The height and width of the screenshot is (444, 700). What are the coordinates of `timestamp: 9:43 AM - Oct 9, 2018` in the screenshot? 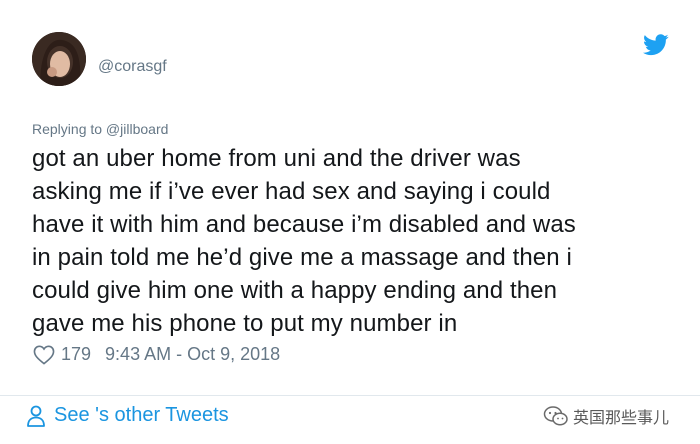 It's located at (192, 354).